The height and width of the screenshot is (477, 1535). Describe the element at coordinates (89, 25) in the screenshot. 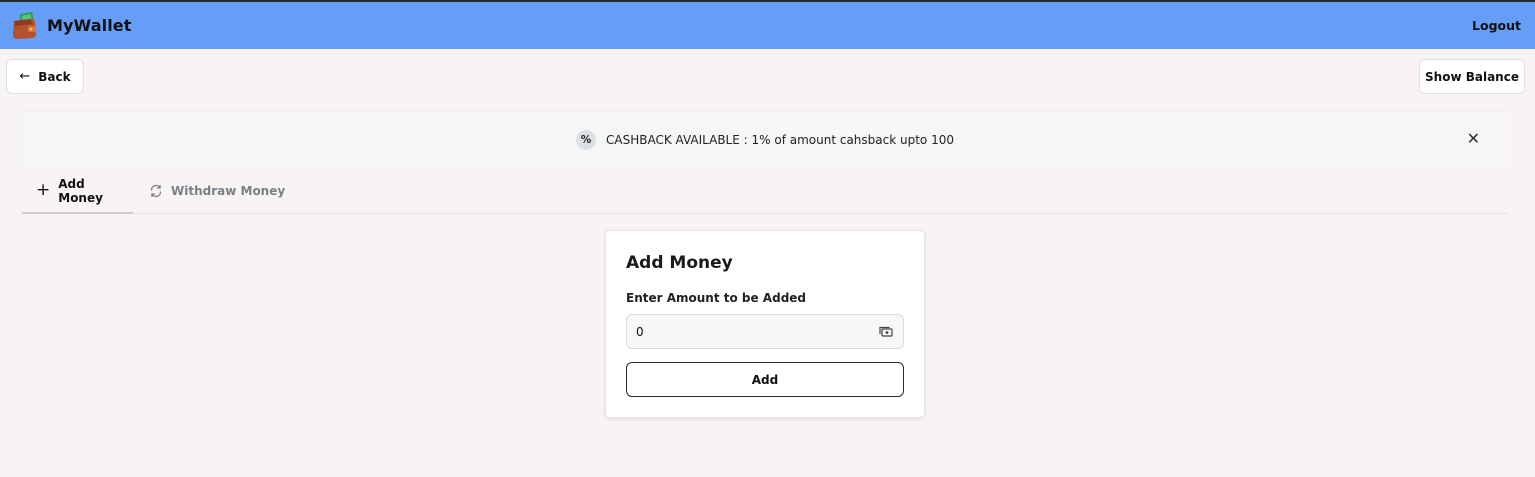

I see `app-name: MyWallet` at that location.